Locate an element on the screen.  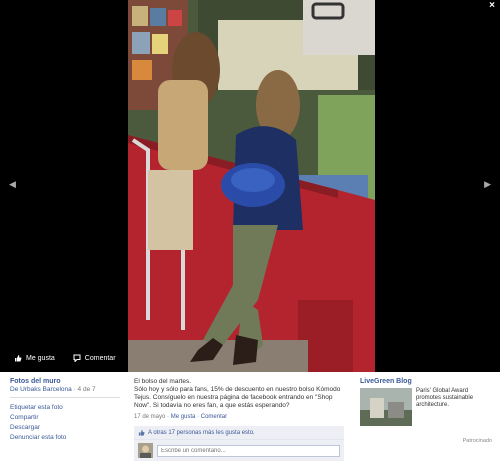
chevron-right-icon: ▶ is located at coordinates (487, 184).